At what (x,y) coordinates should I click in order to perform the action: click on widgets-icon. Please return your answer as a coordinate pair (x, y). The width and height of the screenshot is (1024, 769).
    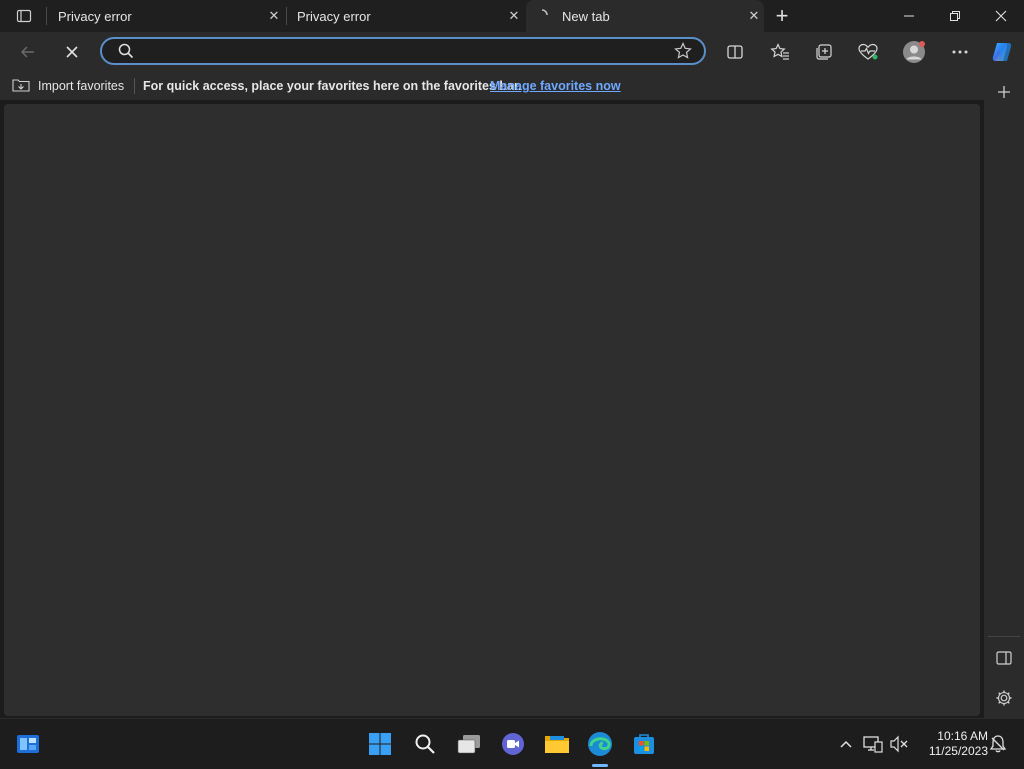
    Looking at the image, I should click on (28, 744).